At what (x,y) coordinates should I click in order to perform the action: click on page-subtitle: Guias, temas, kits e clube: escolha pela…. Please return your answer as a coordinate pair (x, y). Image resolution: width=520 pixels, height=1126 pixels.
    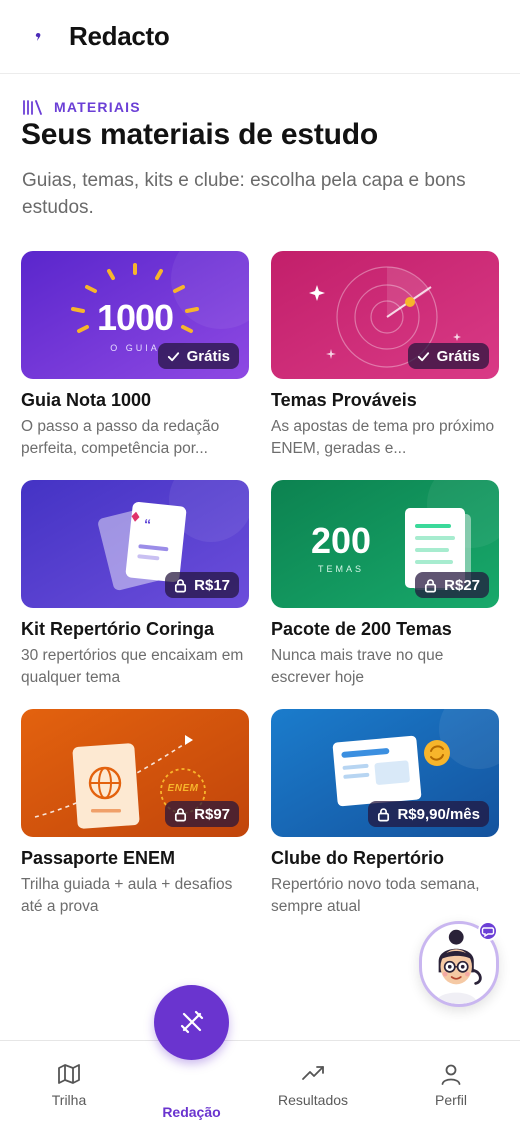
    Looking at the image, I should click on (244, 194).